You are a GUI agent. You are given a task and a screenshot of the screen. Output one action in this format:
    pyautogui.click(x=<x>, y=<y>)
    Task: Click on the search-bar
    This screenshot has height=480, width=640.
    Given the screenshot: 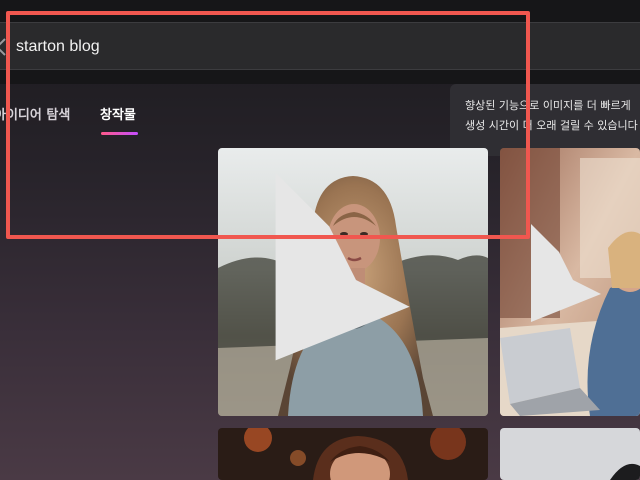 What is the action you would take?
    pyautogui.click(x=320, y=46)
    